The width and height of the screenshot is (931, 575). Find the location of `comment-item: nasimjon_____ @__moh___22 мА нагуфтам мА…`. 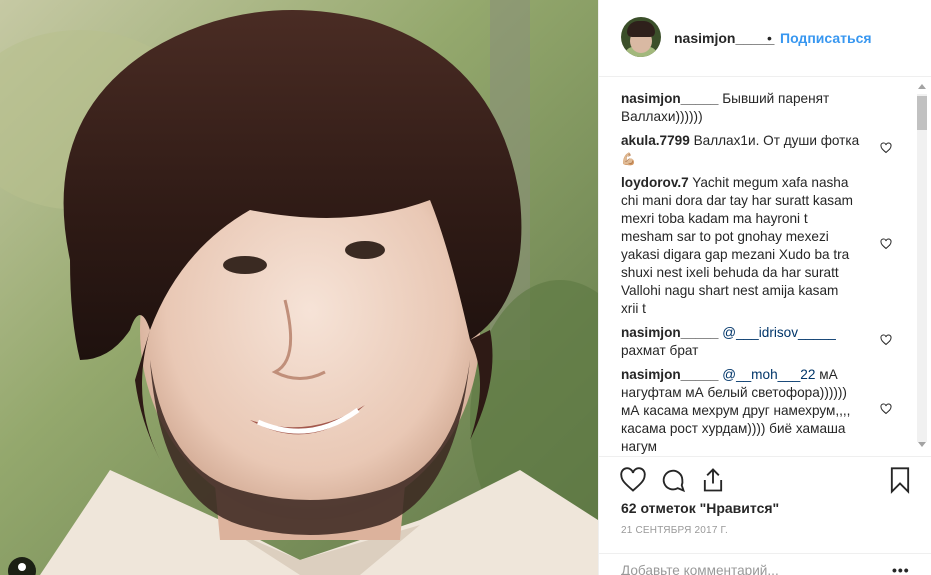

comment-item: nasimjon_____ @__moh___22 мА нагуфтам мА… is located at coordinates (746, 411).